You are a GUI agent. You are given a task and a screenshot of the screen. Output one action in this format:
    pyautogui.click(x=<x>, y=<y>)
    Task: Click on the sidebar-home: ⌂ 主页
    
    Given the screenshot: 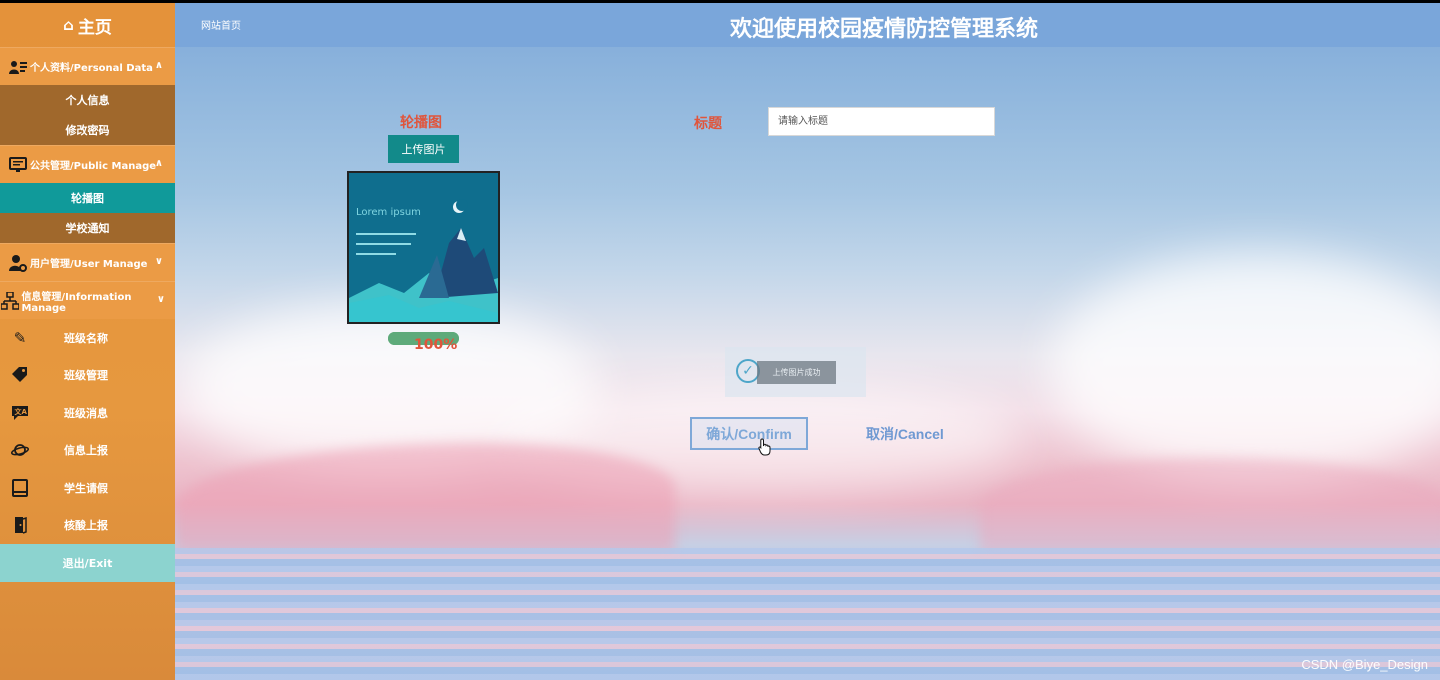 What is the action you would take?
    pyautogui.click(x=87, y=25)
    